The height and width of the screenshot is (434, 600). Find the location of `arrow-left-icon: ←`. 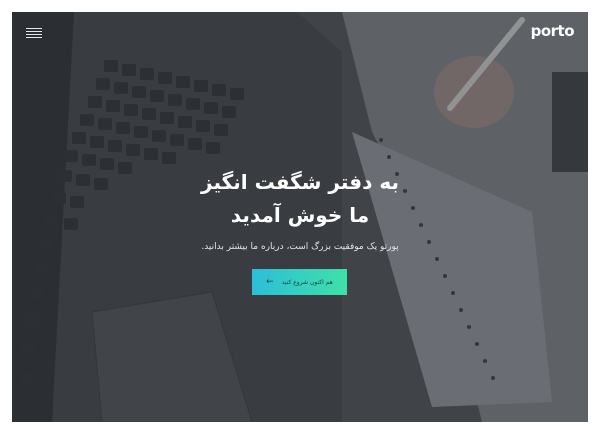

arrow-left-icon: ← is located at coordinates (270, 282).